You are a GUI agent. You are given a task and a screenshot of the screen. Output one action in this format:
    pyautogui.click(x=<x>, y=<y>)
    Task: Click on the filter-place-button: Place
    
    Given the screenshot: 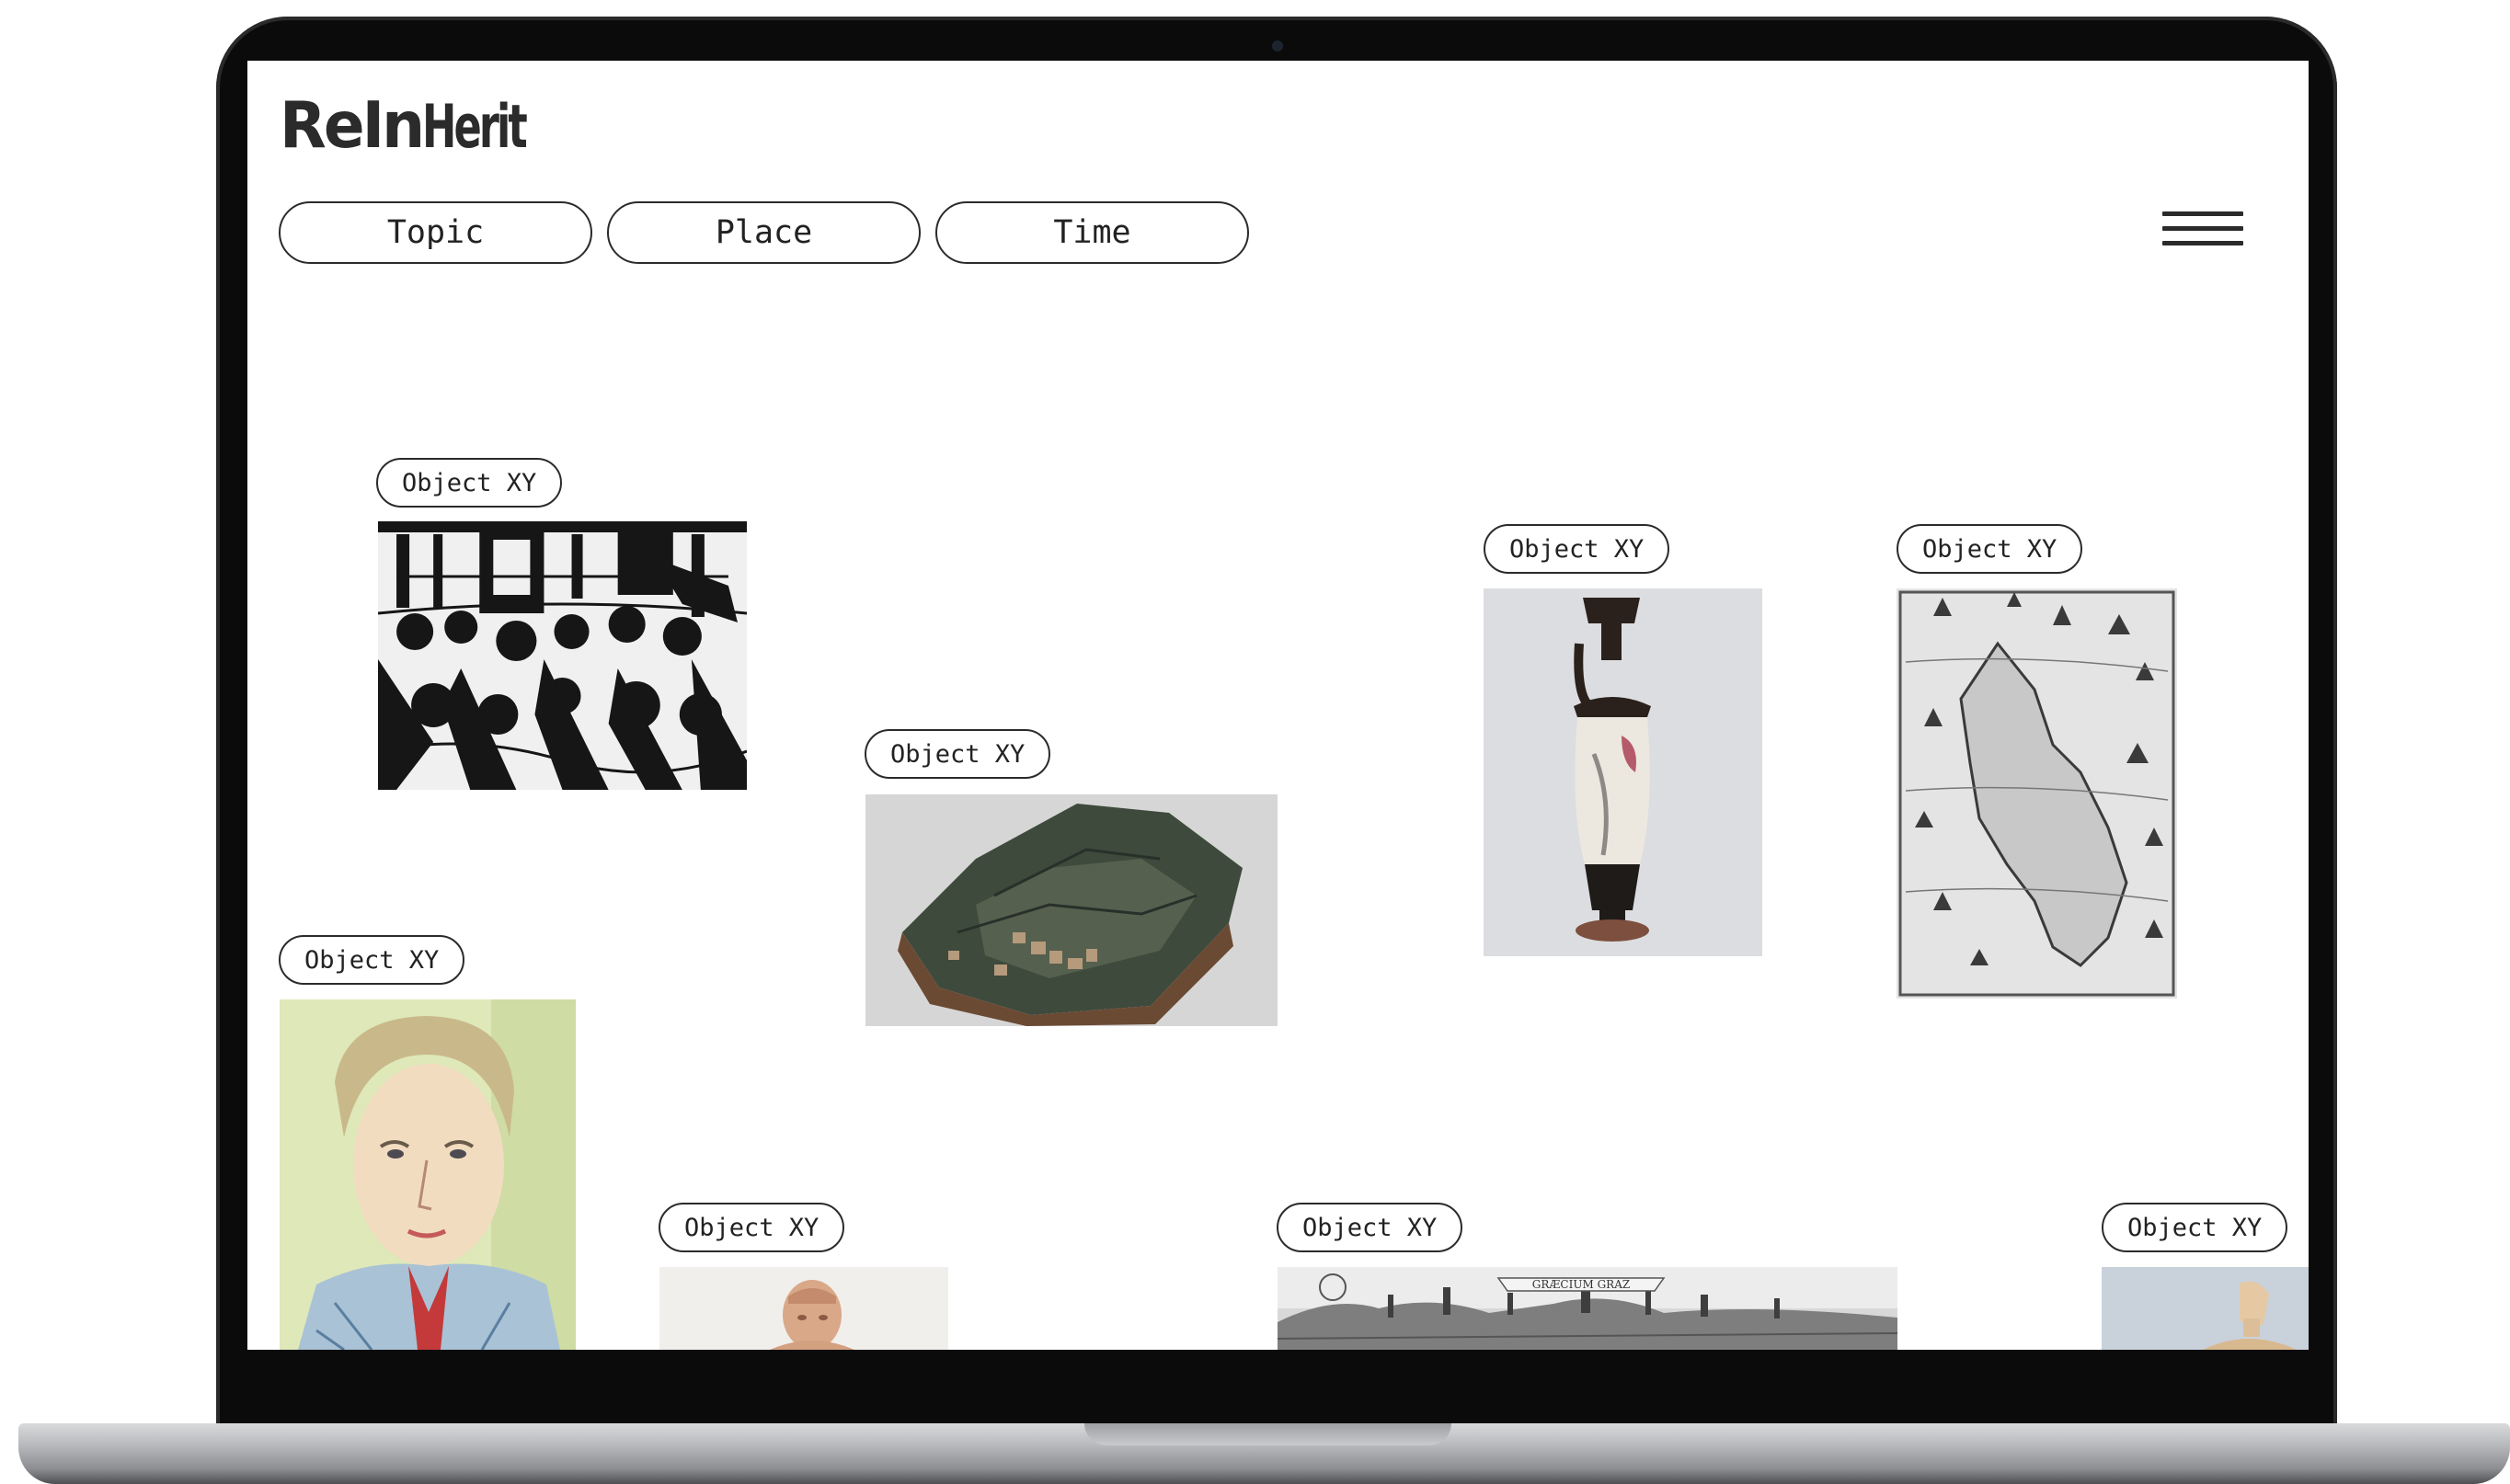 What is the action you would take?
    pyautogui.click(x=764, y=232)
    